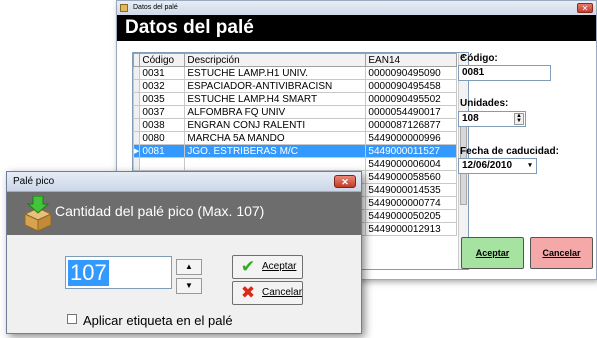 This screenshot has width=597, height=338. What do you see at coordinates (279, 266) in the screenshot?
I see `dialog-aceptar-label: Aceptar` at bounding box center [279, 266].